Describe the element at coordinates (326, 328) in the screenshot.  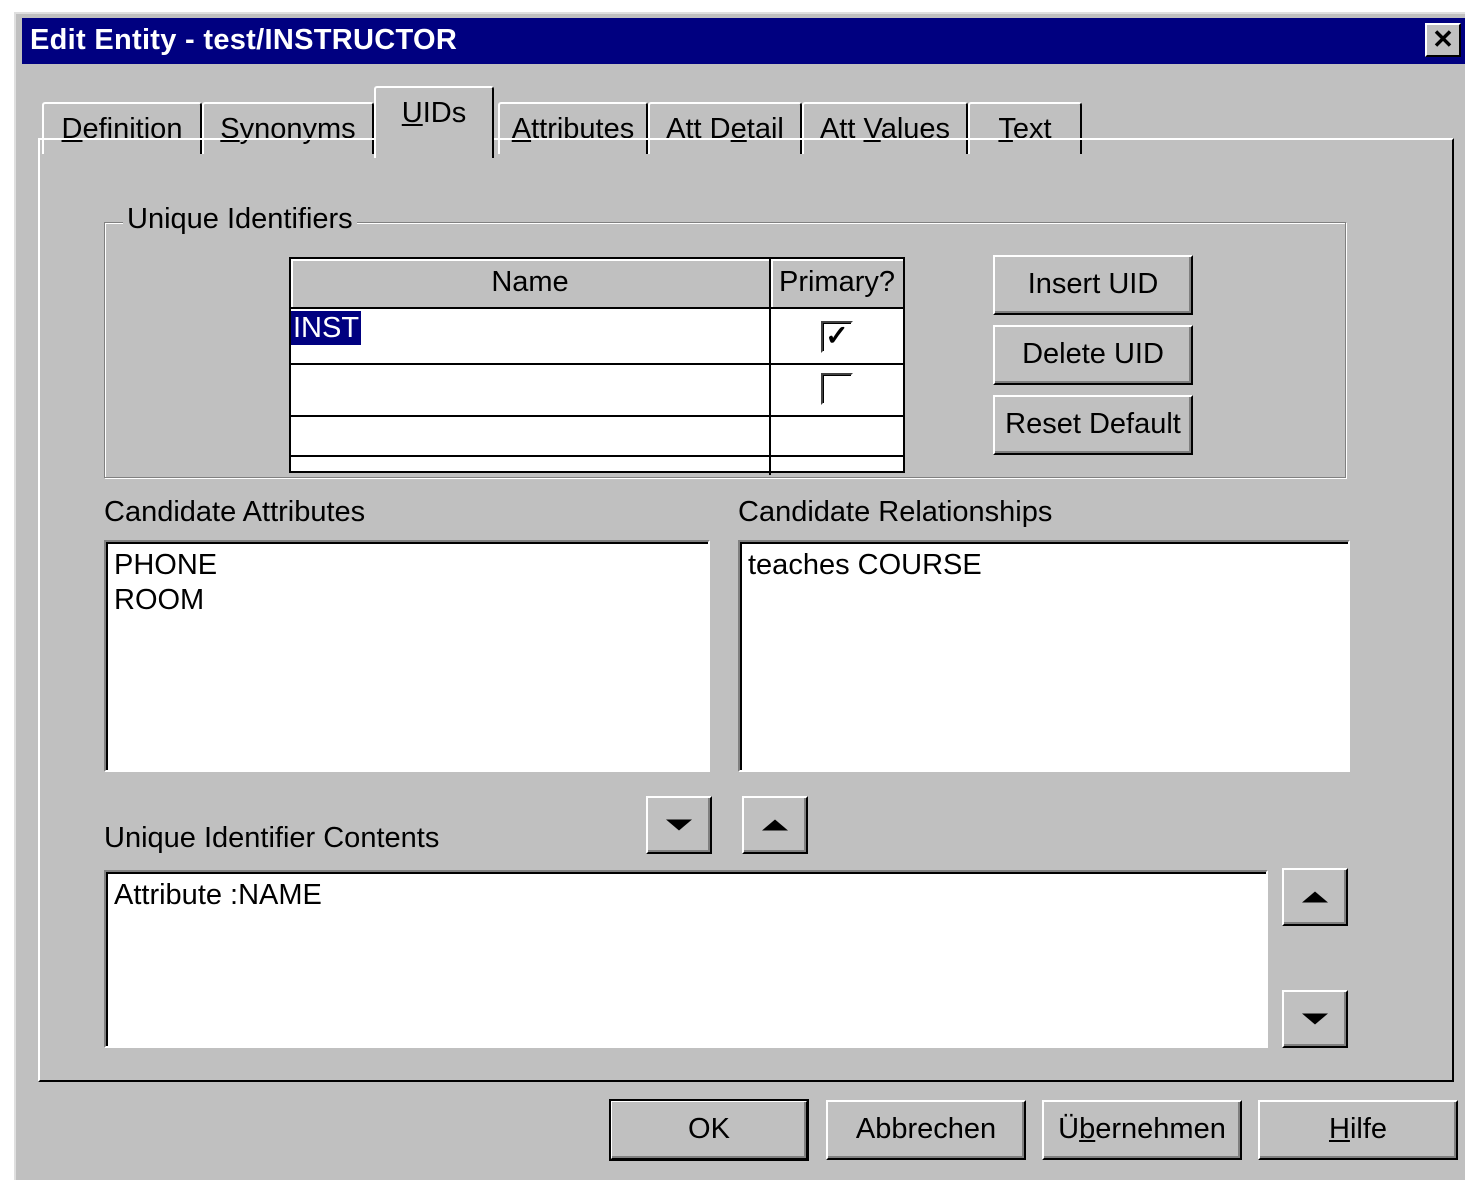
I see `uid-name-cell: INST` at that location.